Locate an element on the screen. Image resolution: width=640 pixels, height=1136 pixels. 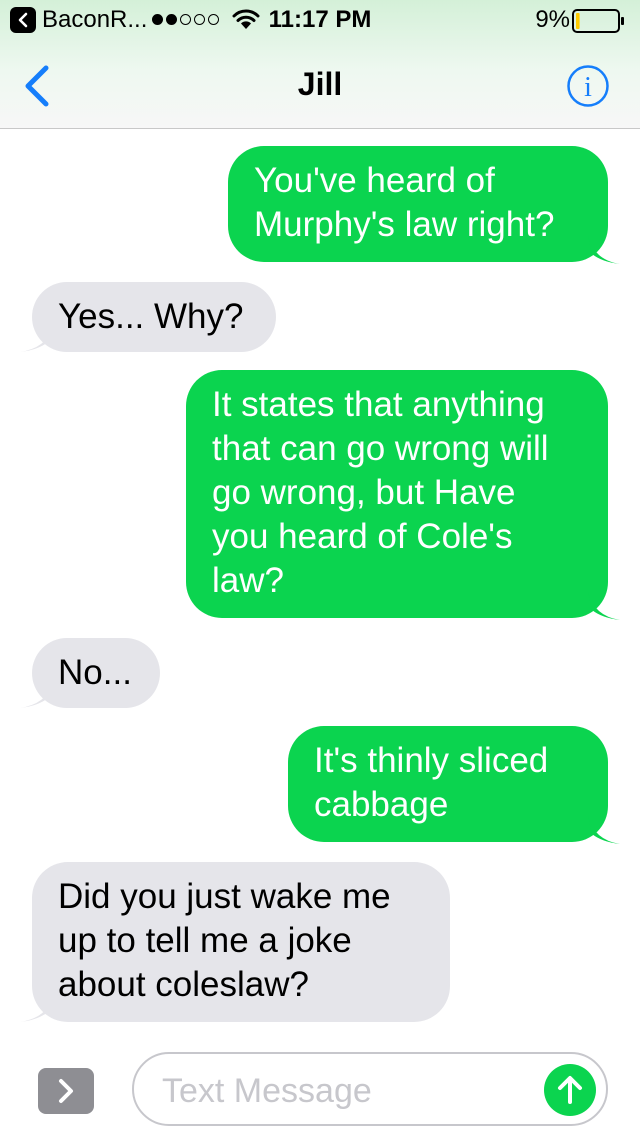
apps-button is located at coordinates (66, 1091).